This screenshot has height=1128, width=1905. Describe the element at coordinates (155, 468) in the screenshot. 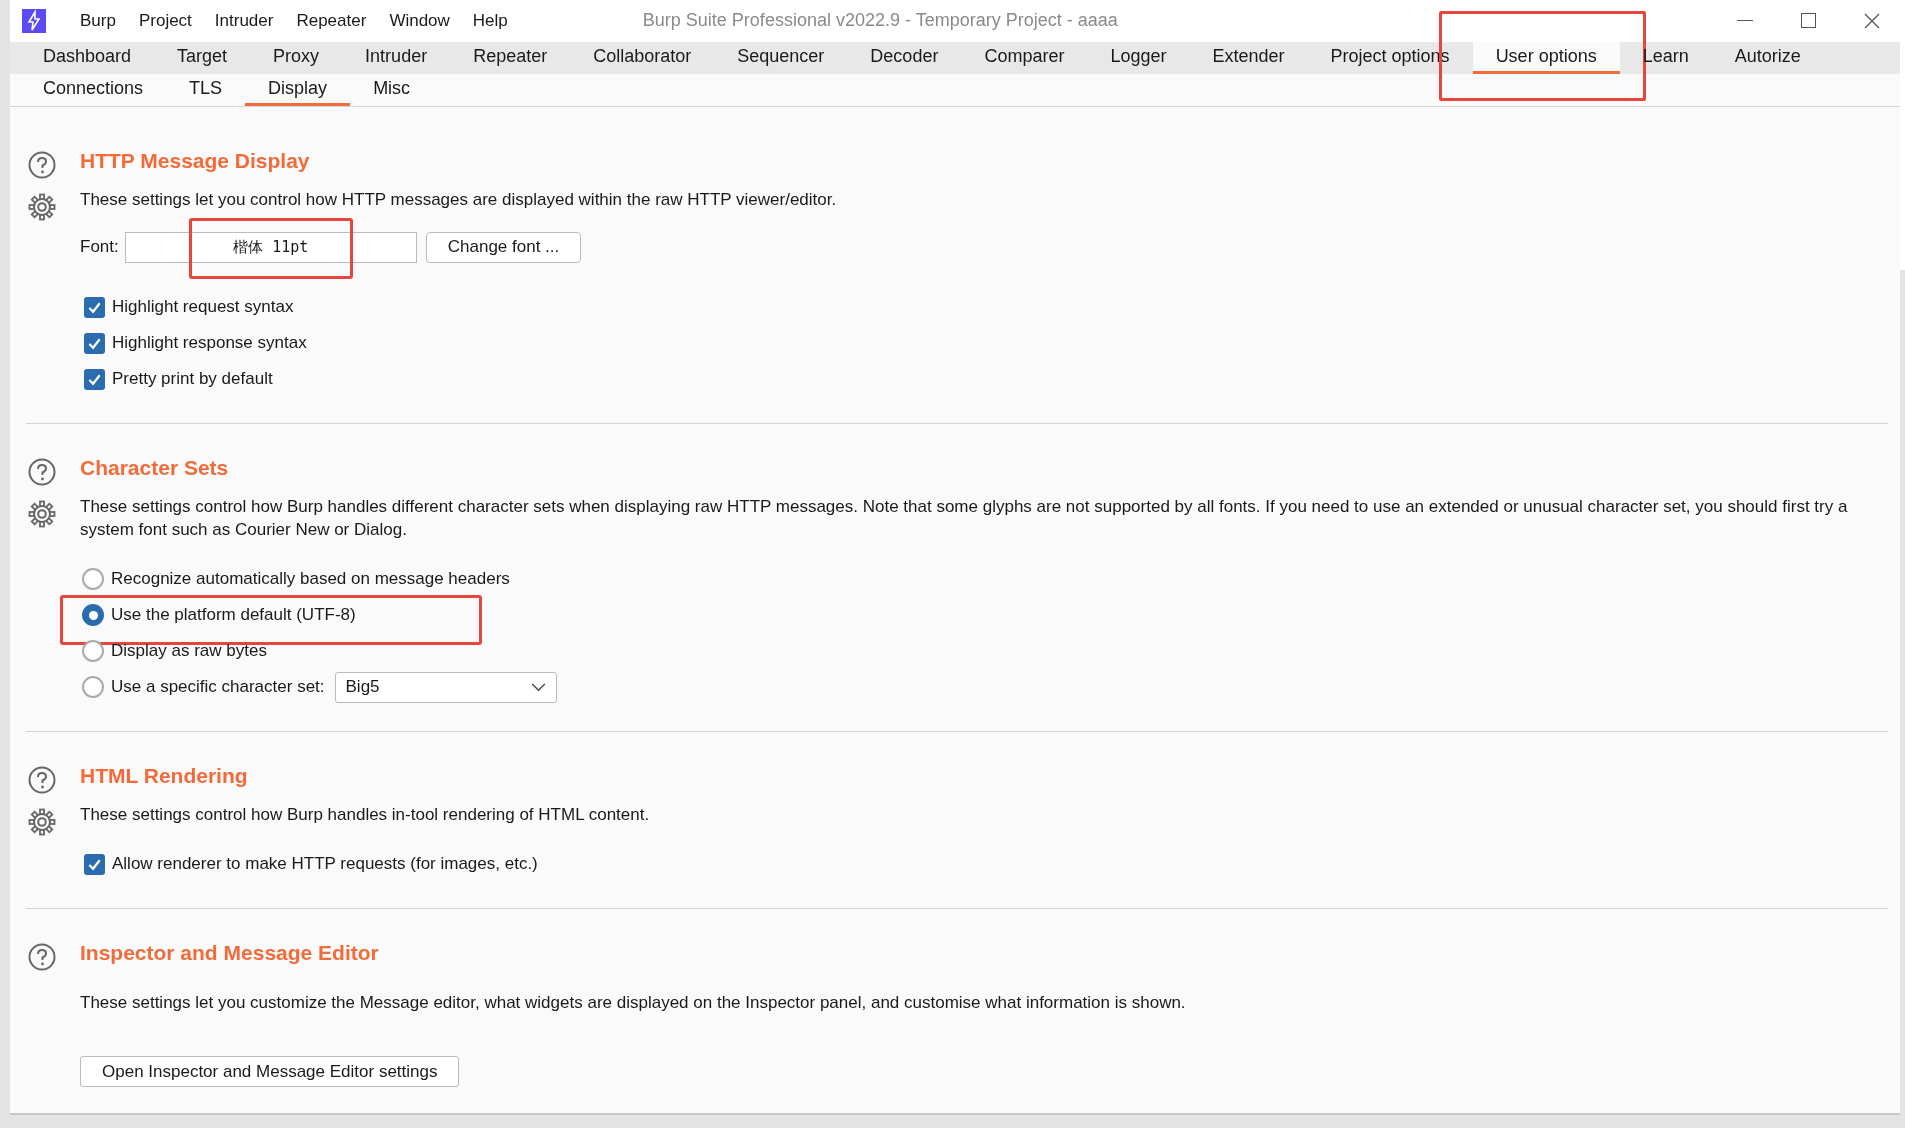

I see `section-heading: Character Sets` at that location.